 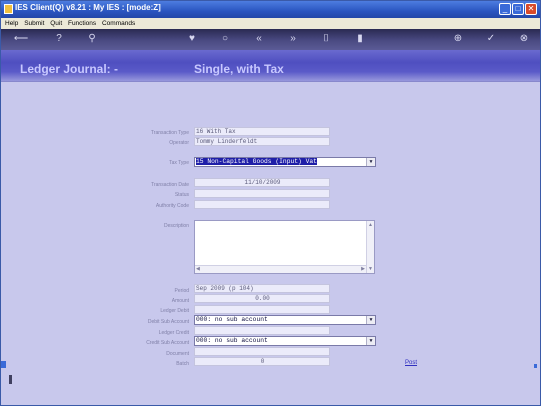 What do you see at coordinates (259, 39) in the screenshot?
I see `rewind-icon: «` at bounding box center [259, 39].